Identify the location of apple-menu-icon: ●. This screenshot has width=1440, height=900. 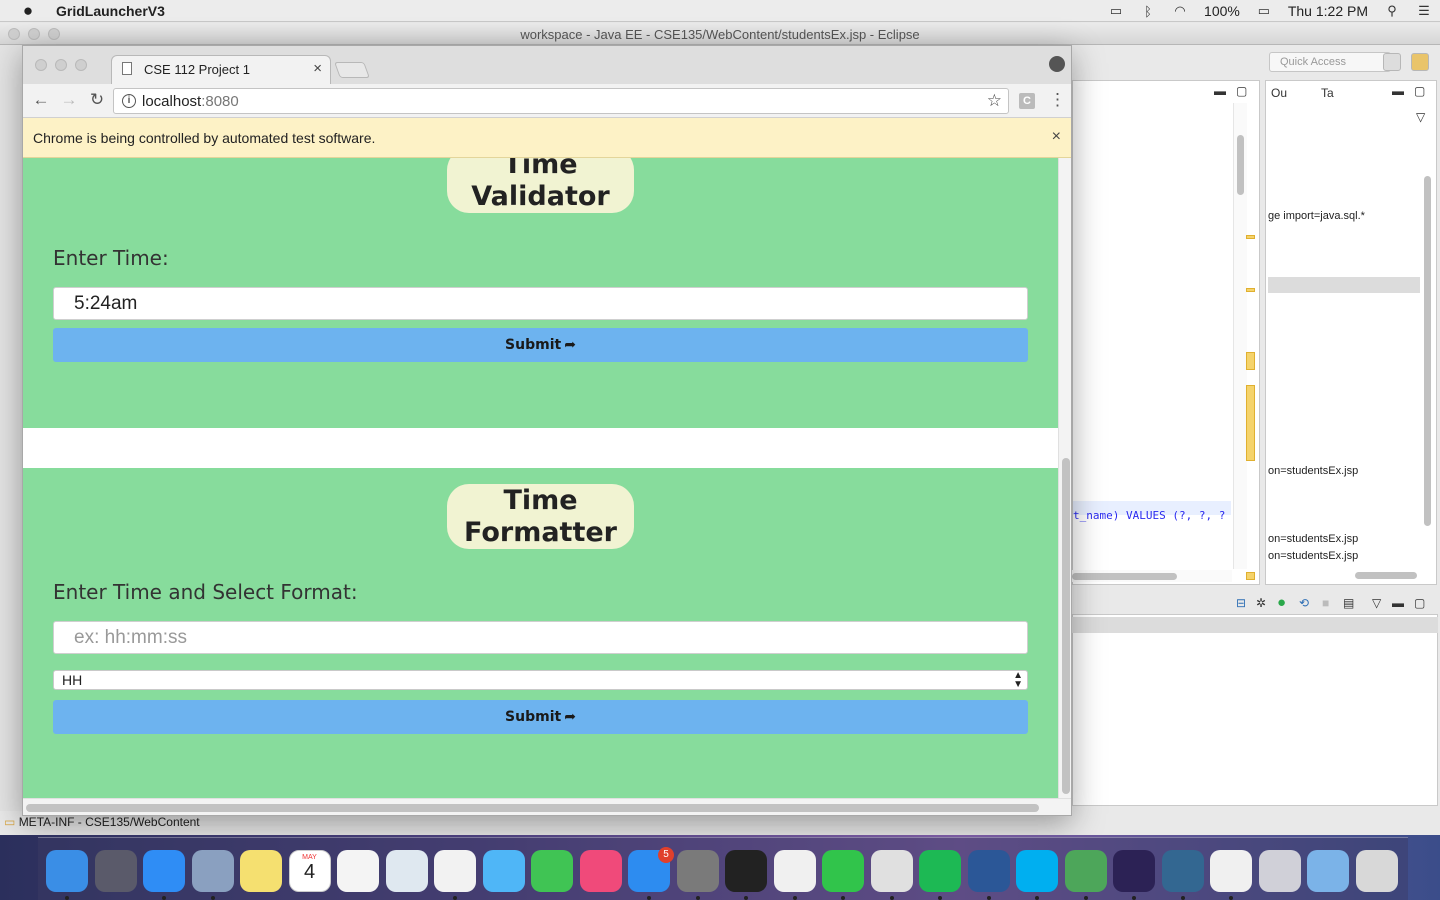
(28, 11).